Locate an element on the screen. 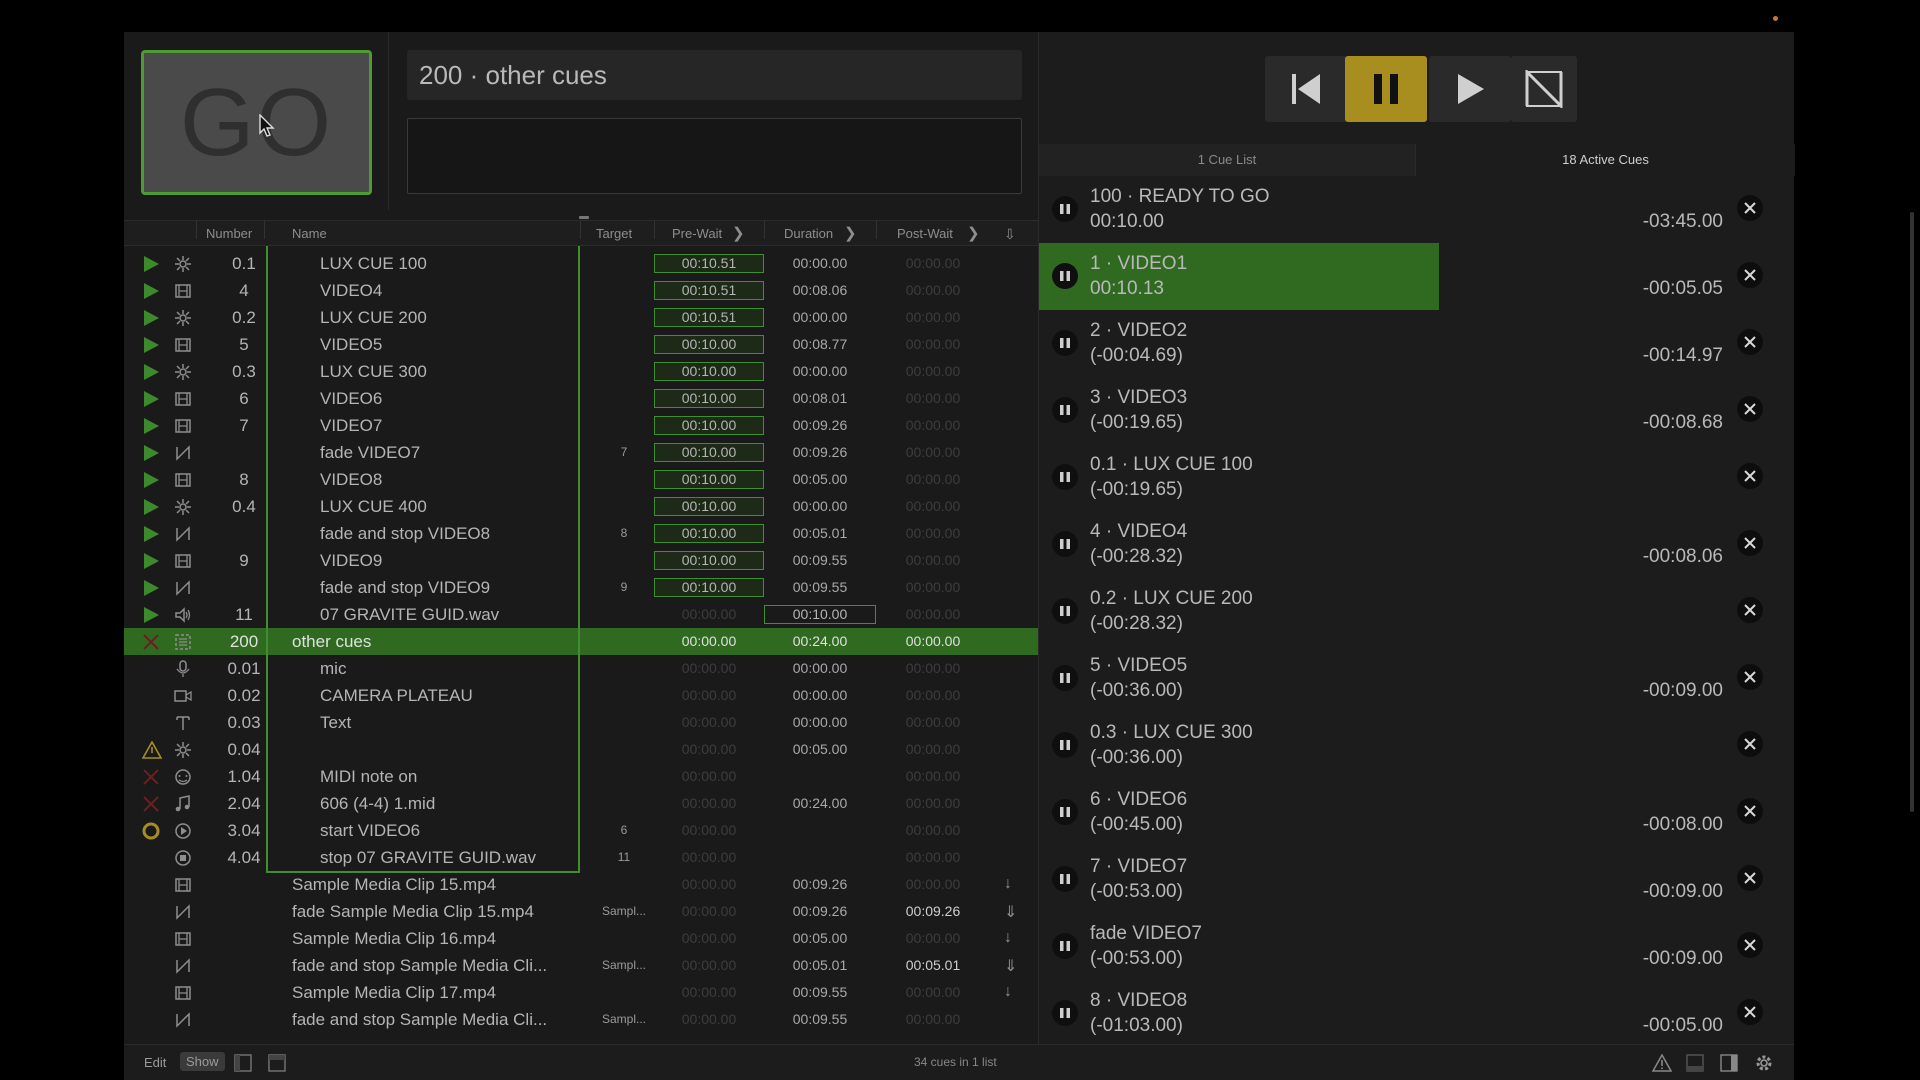 The height and width of the screenshot is (1080, 1920). col-target: Target is located at coordinates (614, 234).